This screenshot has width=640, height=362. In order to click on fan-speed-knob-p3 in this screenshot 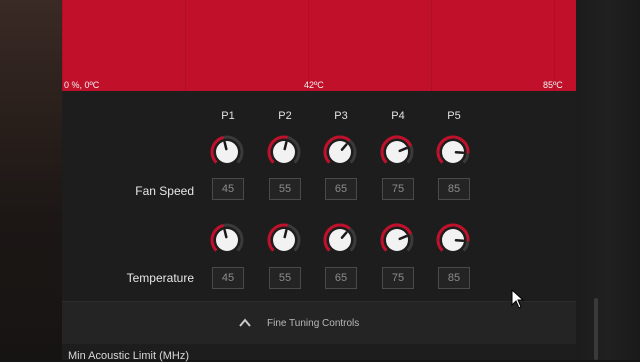, I will do `click(340, 152)`.